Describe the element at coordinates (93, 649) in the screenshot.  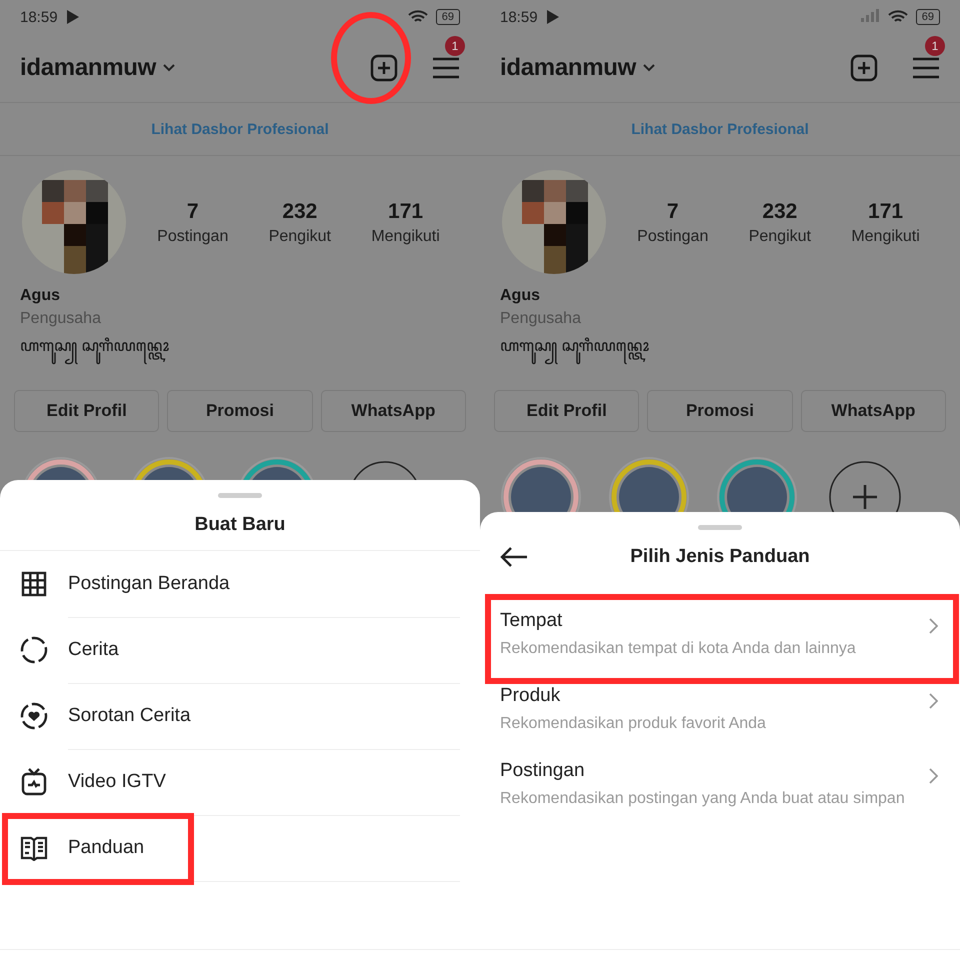
I see `menu-item: Cerita` at that location.